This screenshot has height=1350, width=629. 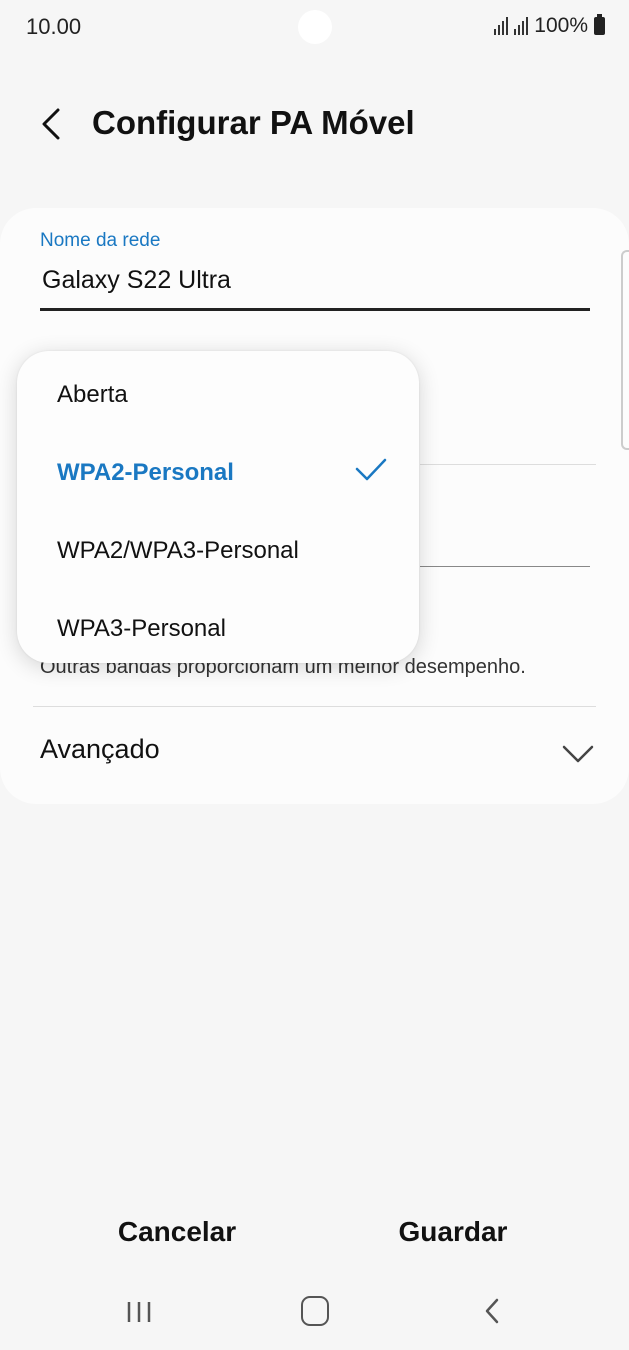 I want to click on password-underline, so click(x=505, y=566).